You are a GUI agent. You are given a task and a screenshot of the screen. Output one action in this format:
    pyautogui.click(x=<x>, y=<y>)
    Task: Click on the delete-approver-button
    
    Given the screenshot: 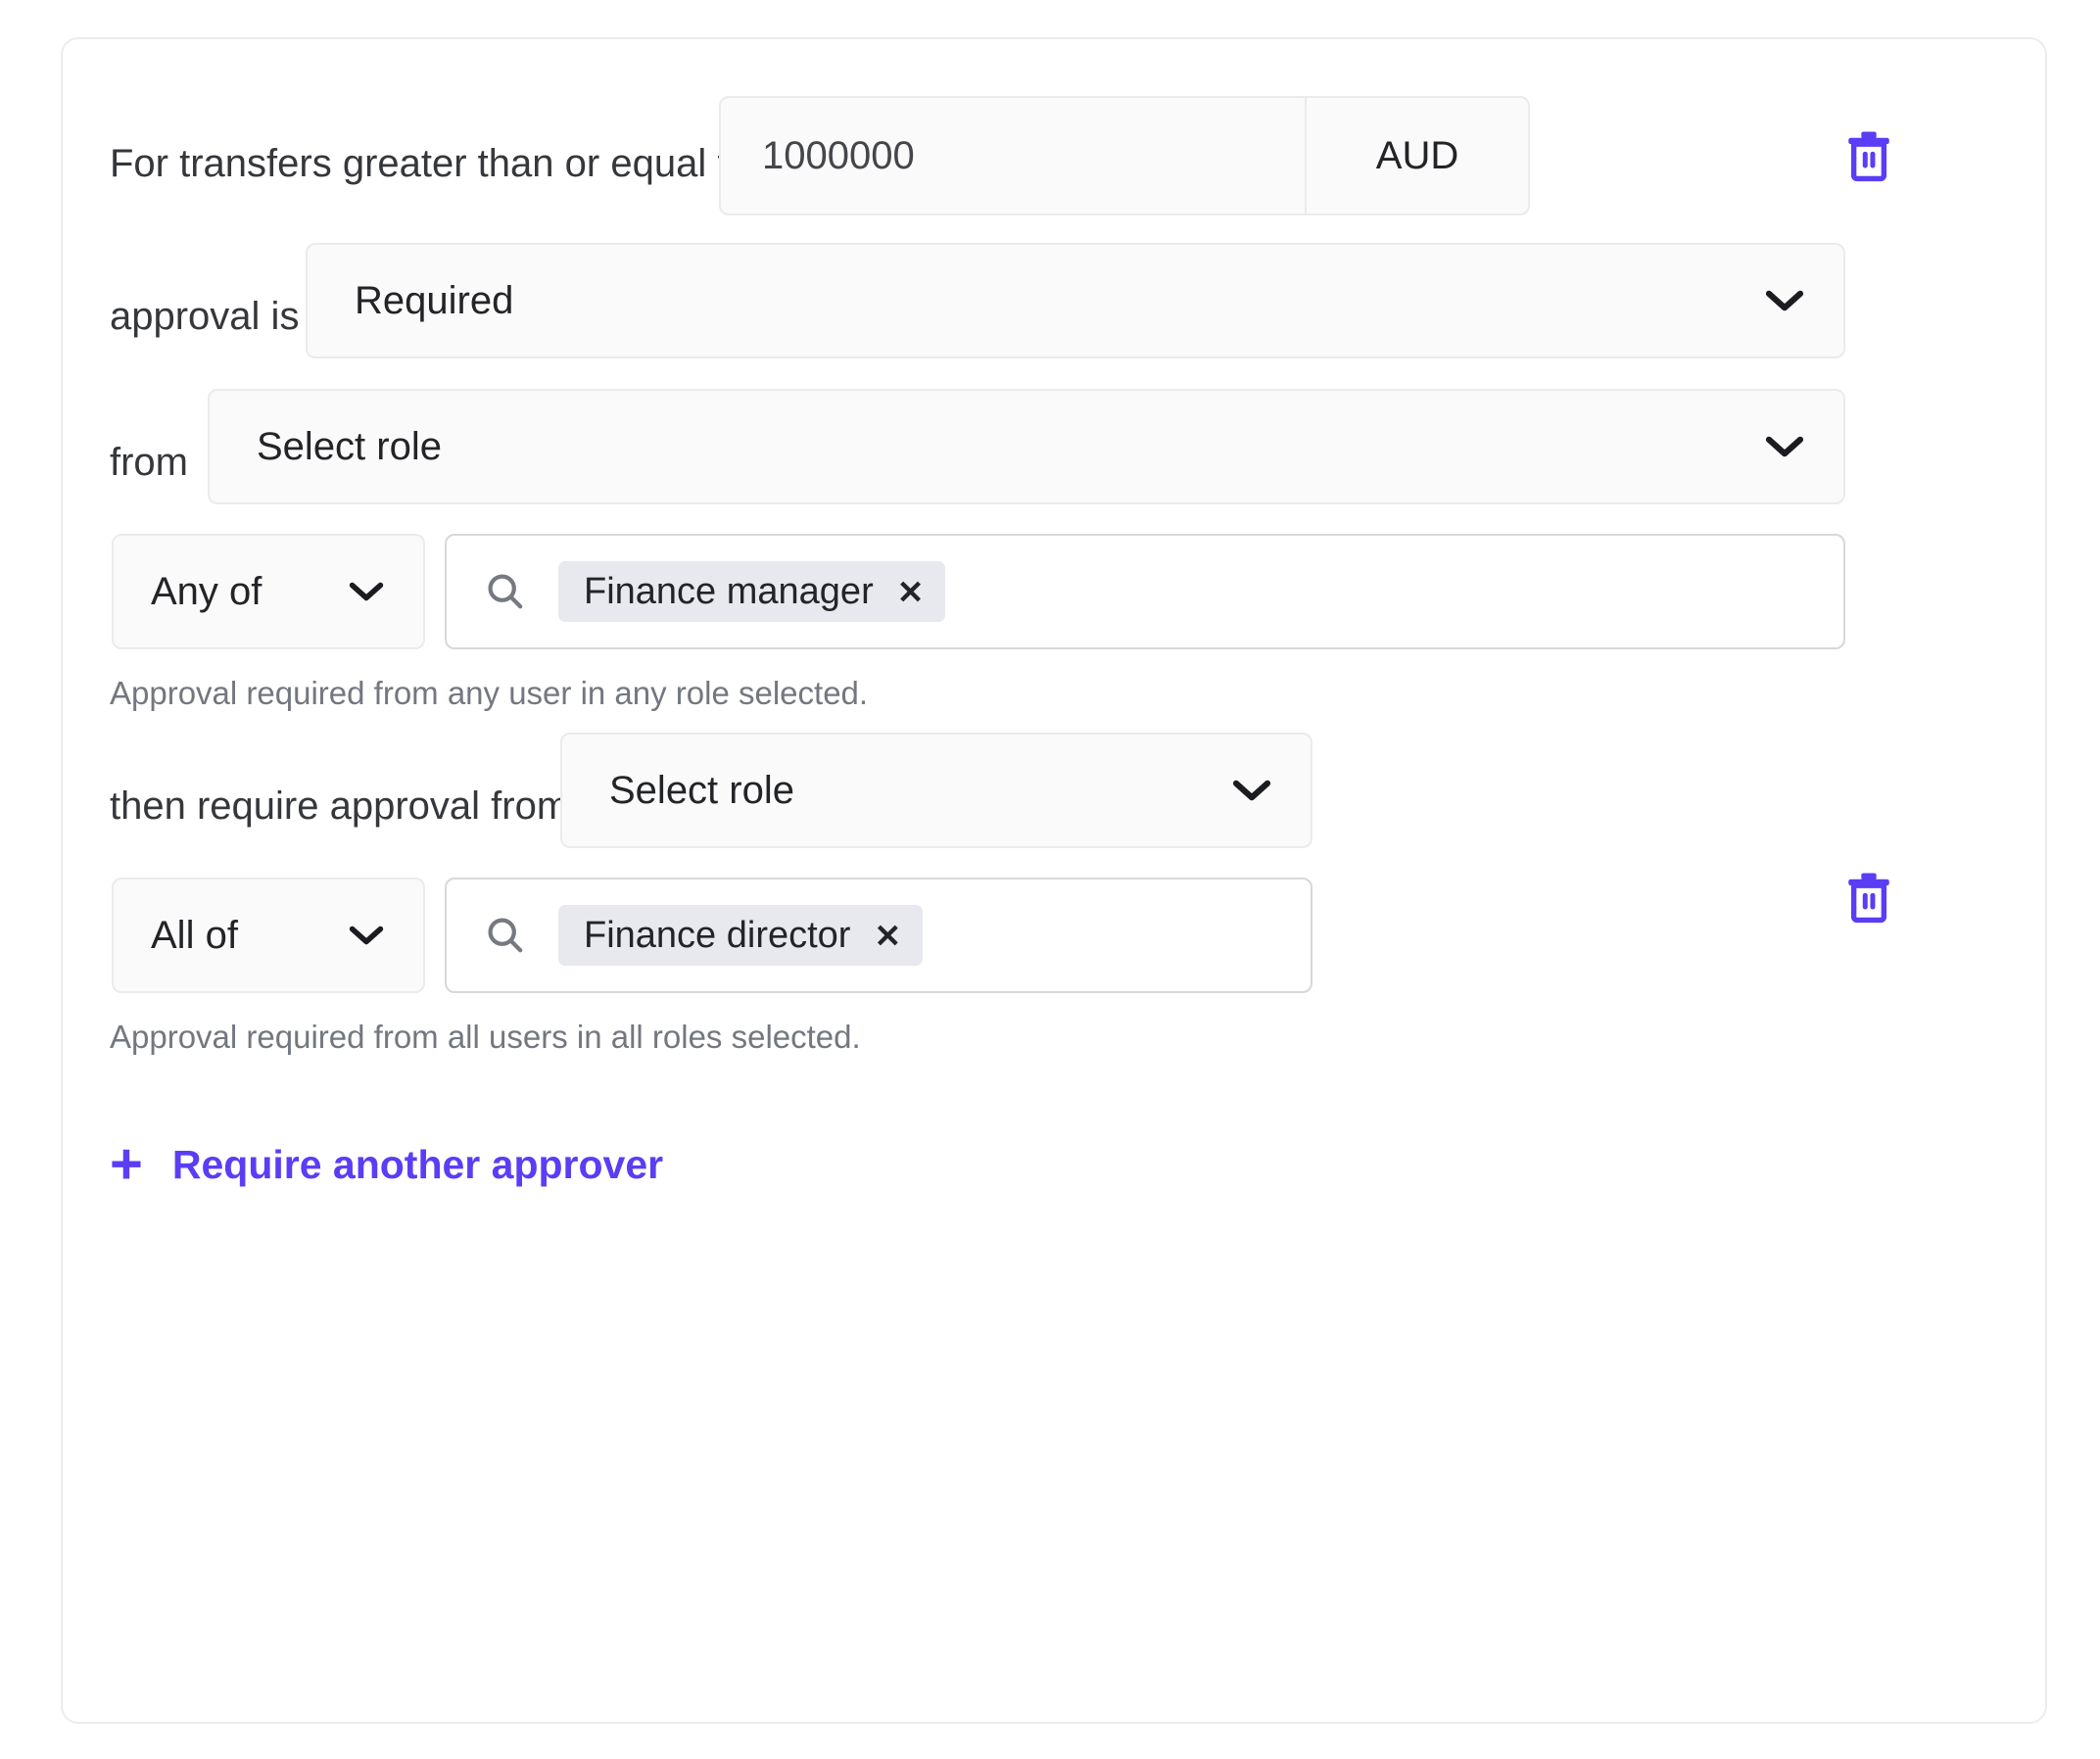 What is the action you would take?
    pyautogui.click(x=1869, y=897)
    